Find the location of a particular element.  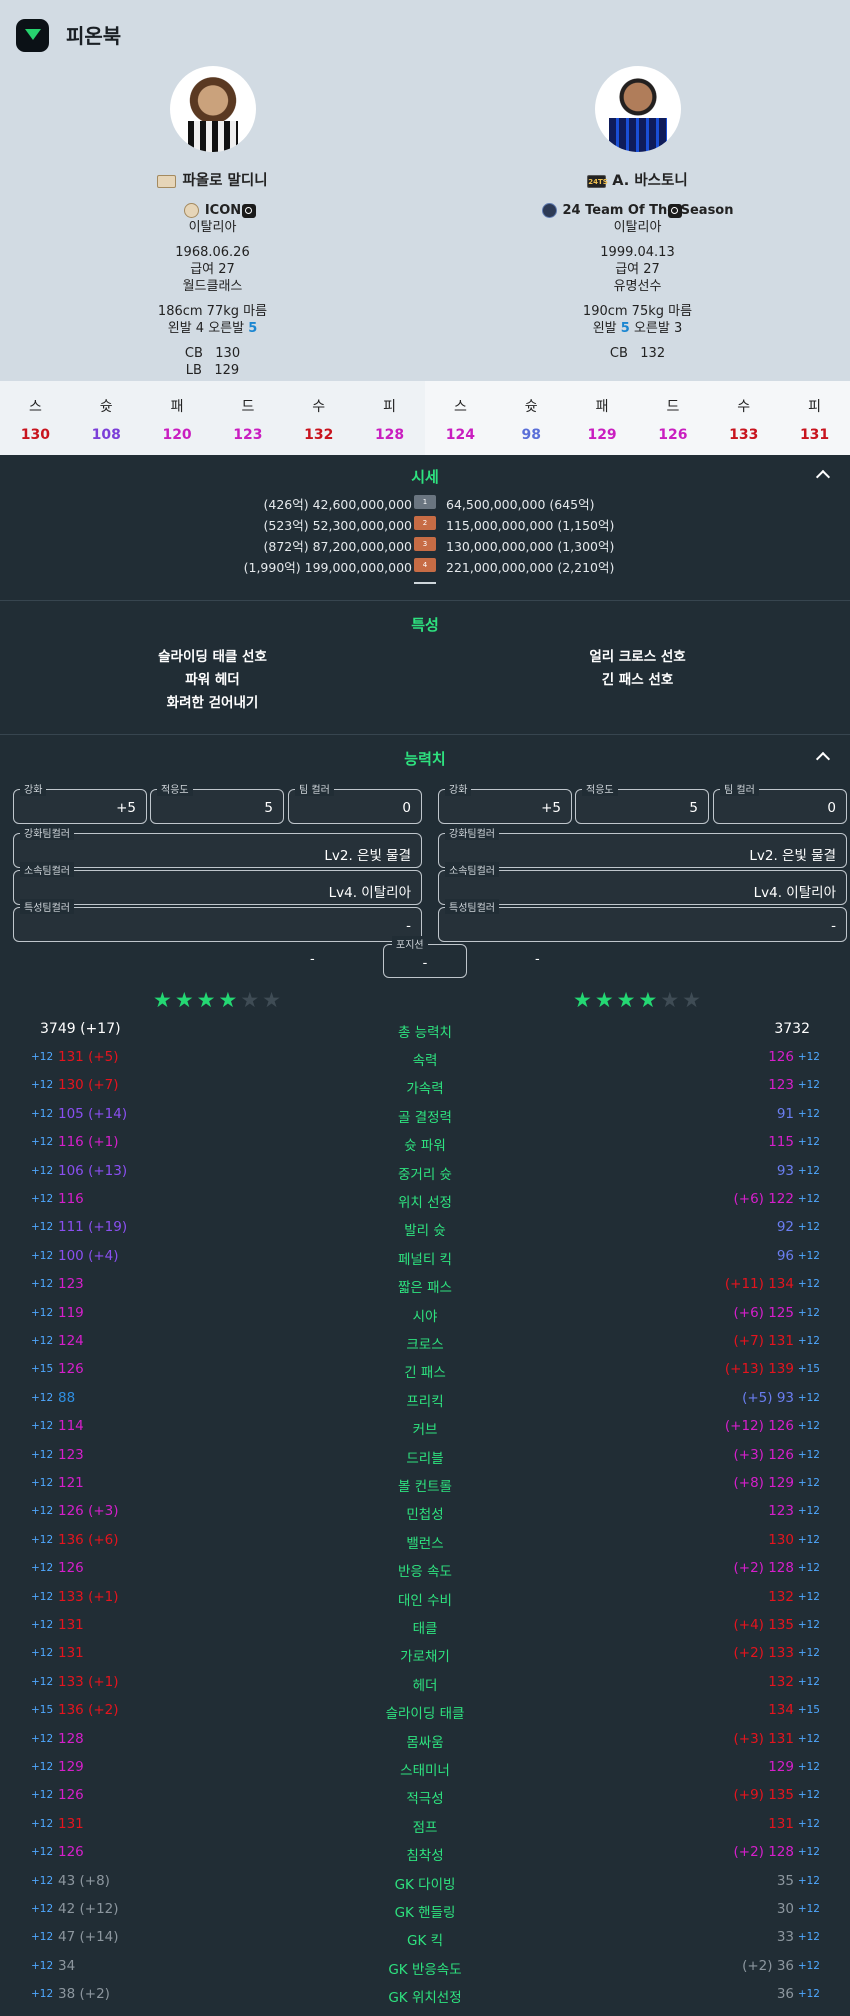

star-rating-right: ★★★★★★ is located at coordinates (638, 1000).